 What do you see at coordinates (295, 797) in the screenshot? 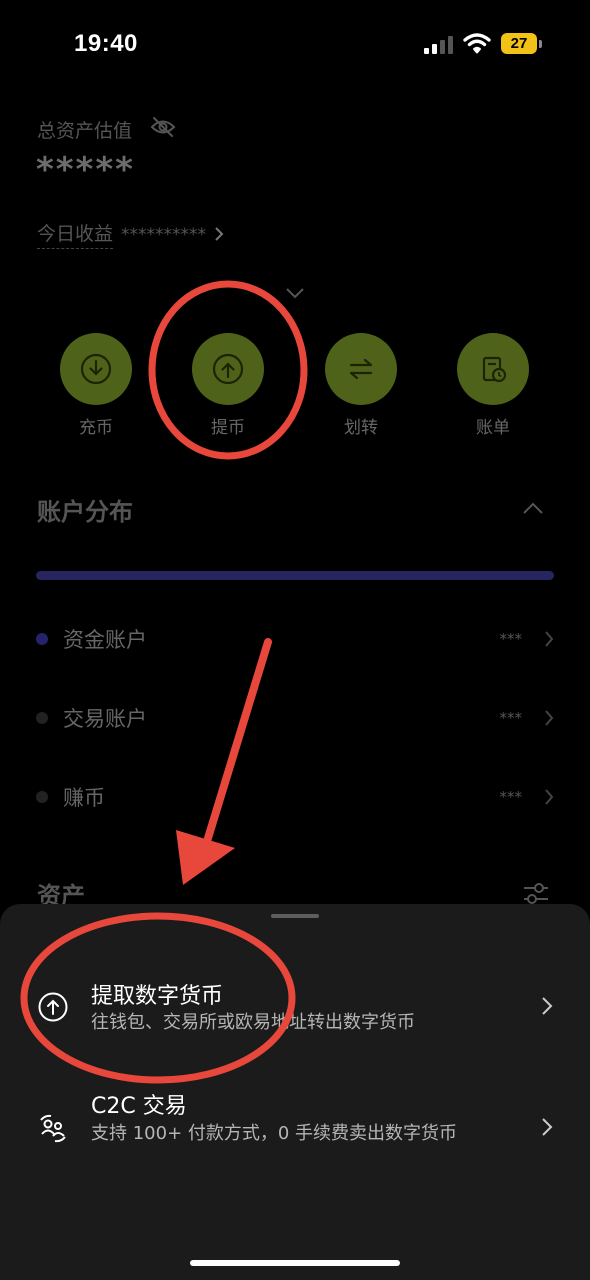
I see `account-row-earn: 赚币 ***` at bounding box center [295, 797].